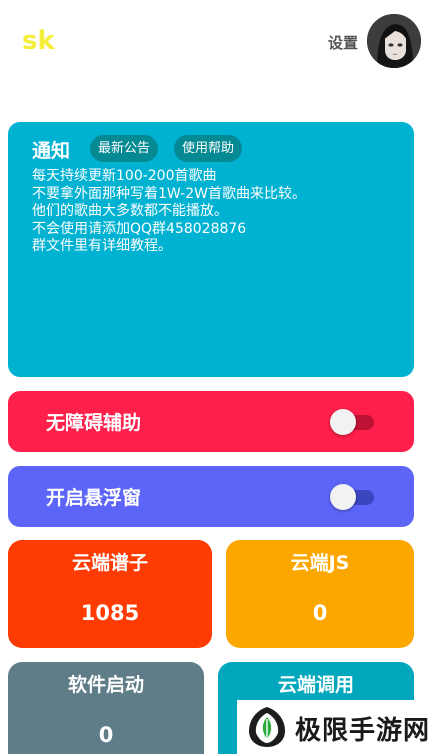  Describe the element at coordinates (51, 151) in the screenshot. I see `notice-title: 通知` at that location.